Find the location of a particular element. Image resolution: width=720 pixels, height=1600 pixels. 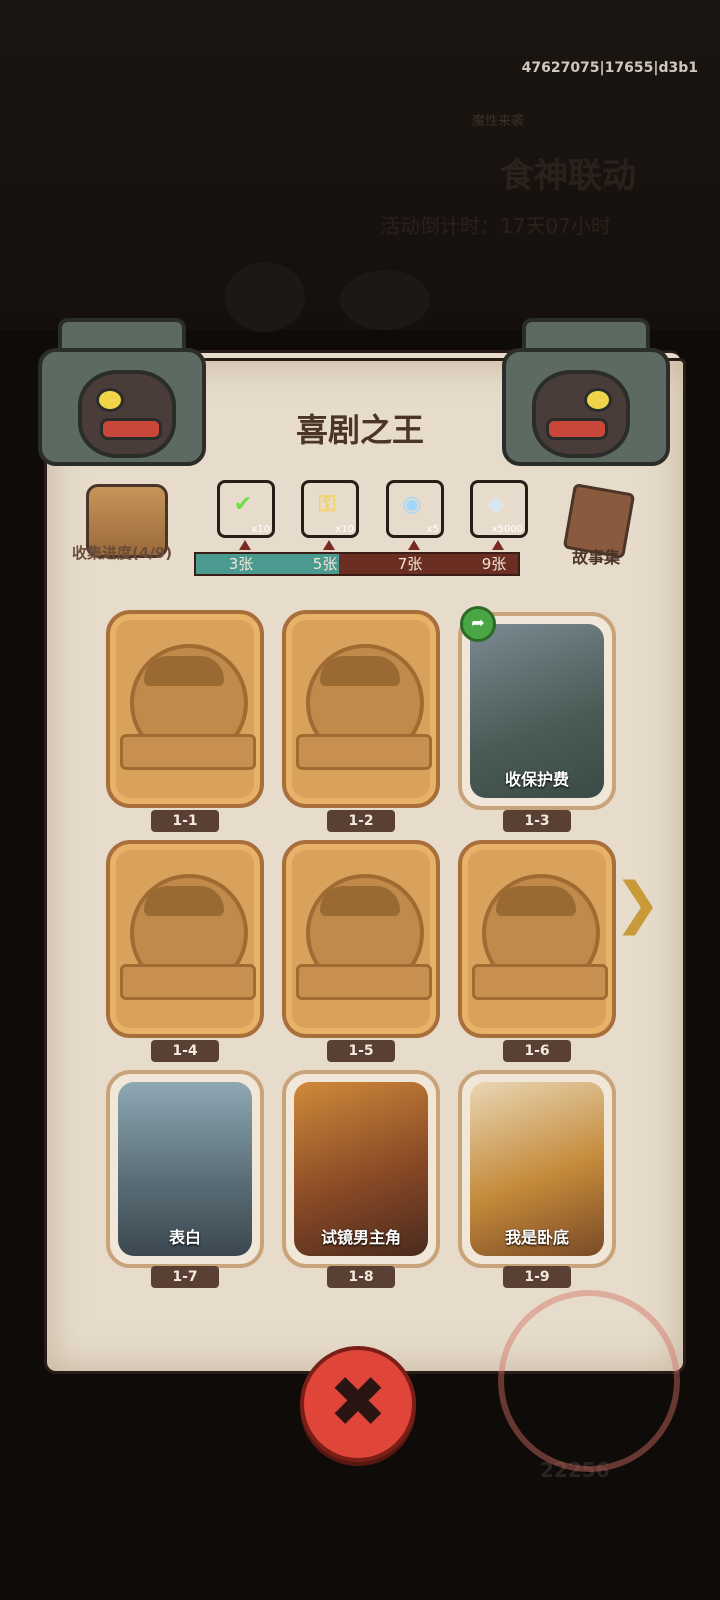

event-subtitle: 魔性来袭 is located at coordinates (498, 121).